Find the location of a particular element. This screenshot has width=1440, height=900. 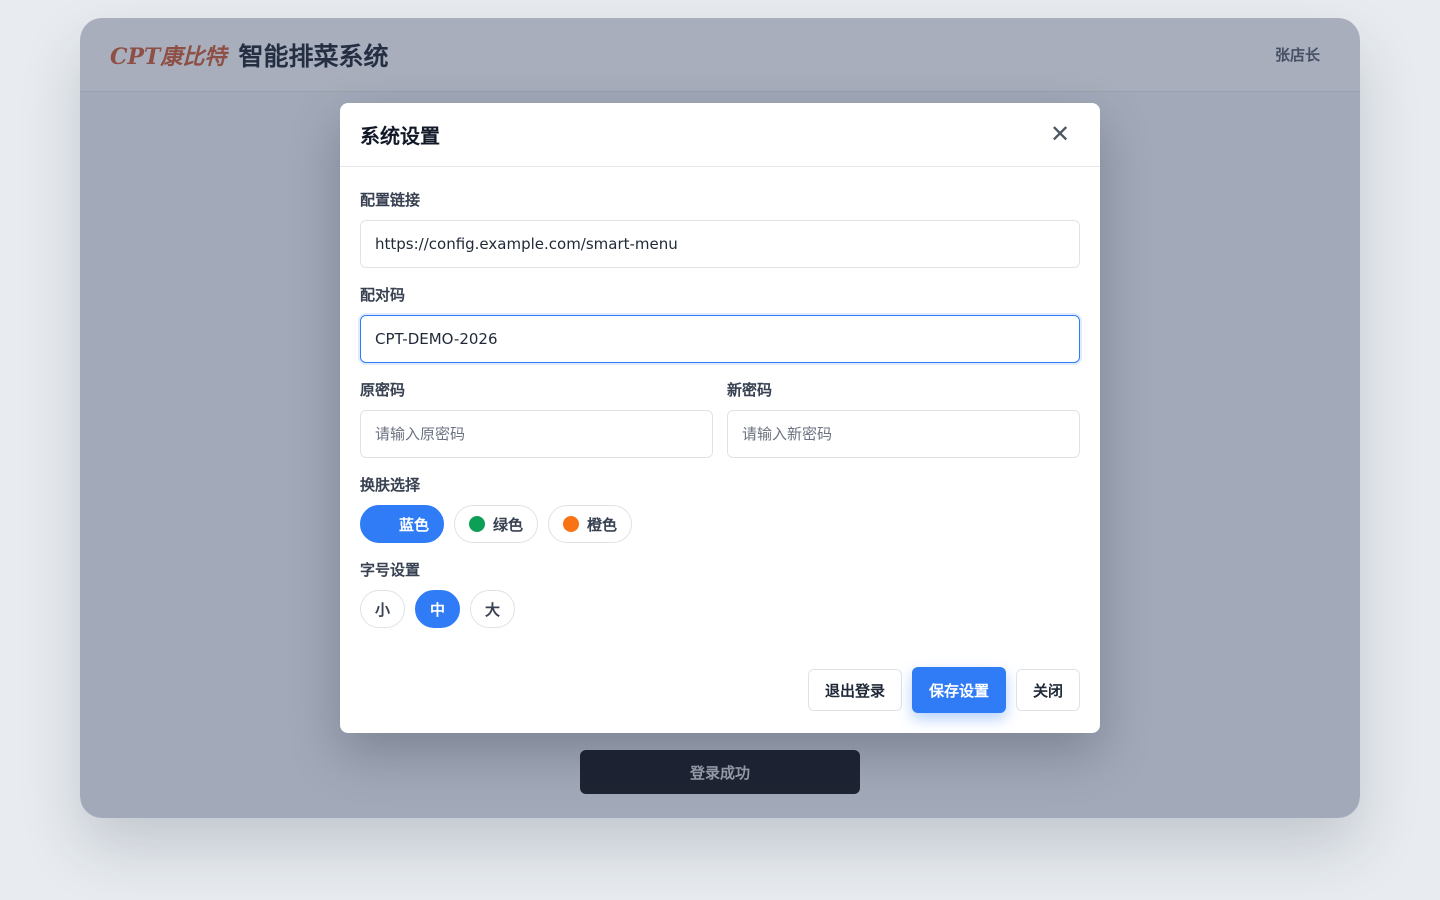

save-button: 保存设置 is located at coordinates (958, 690).